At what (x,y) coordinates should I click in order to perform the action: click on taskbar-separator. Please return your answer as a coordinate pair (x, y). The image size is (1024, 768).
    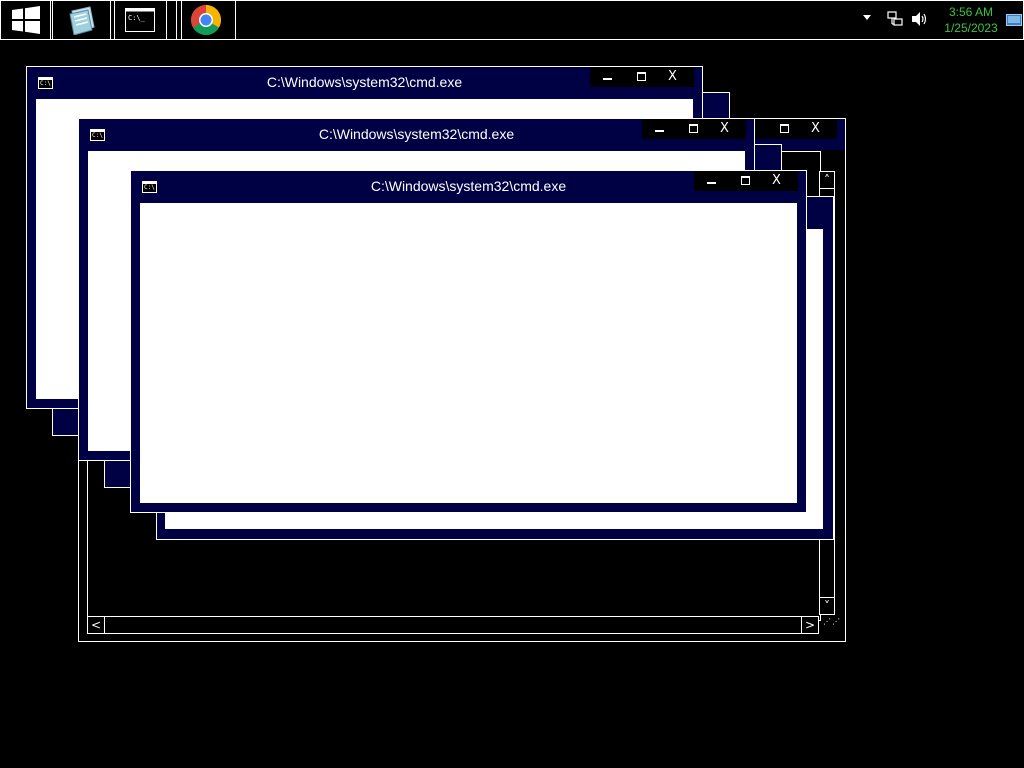
    Looking at the image, I should click on (172, 20).